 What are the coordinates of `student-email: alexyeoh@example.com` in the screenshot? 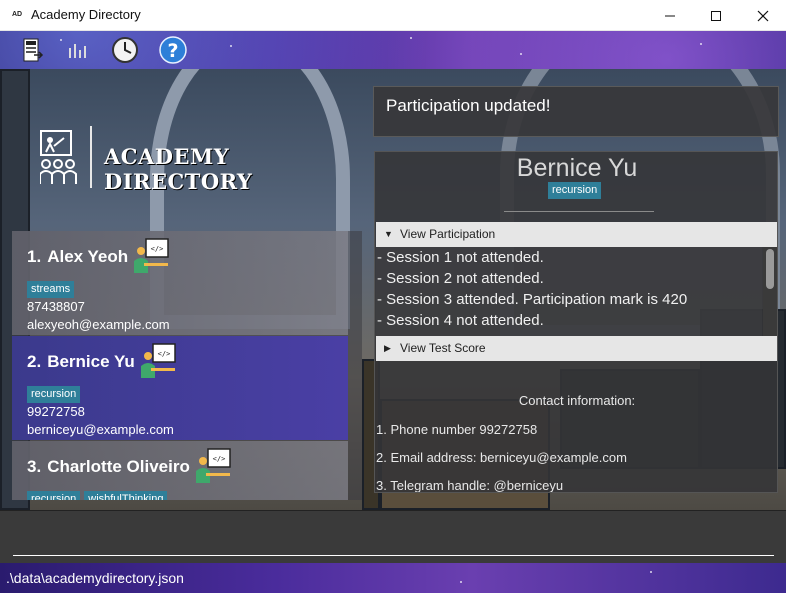 It's located at (98, 324).